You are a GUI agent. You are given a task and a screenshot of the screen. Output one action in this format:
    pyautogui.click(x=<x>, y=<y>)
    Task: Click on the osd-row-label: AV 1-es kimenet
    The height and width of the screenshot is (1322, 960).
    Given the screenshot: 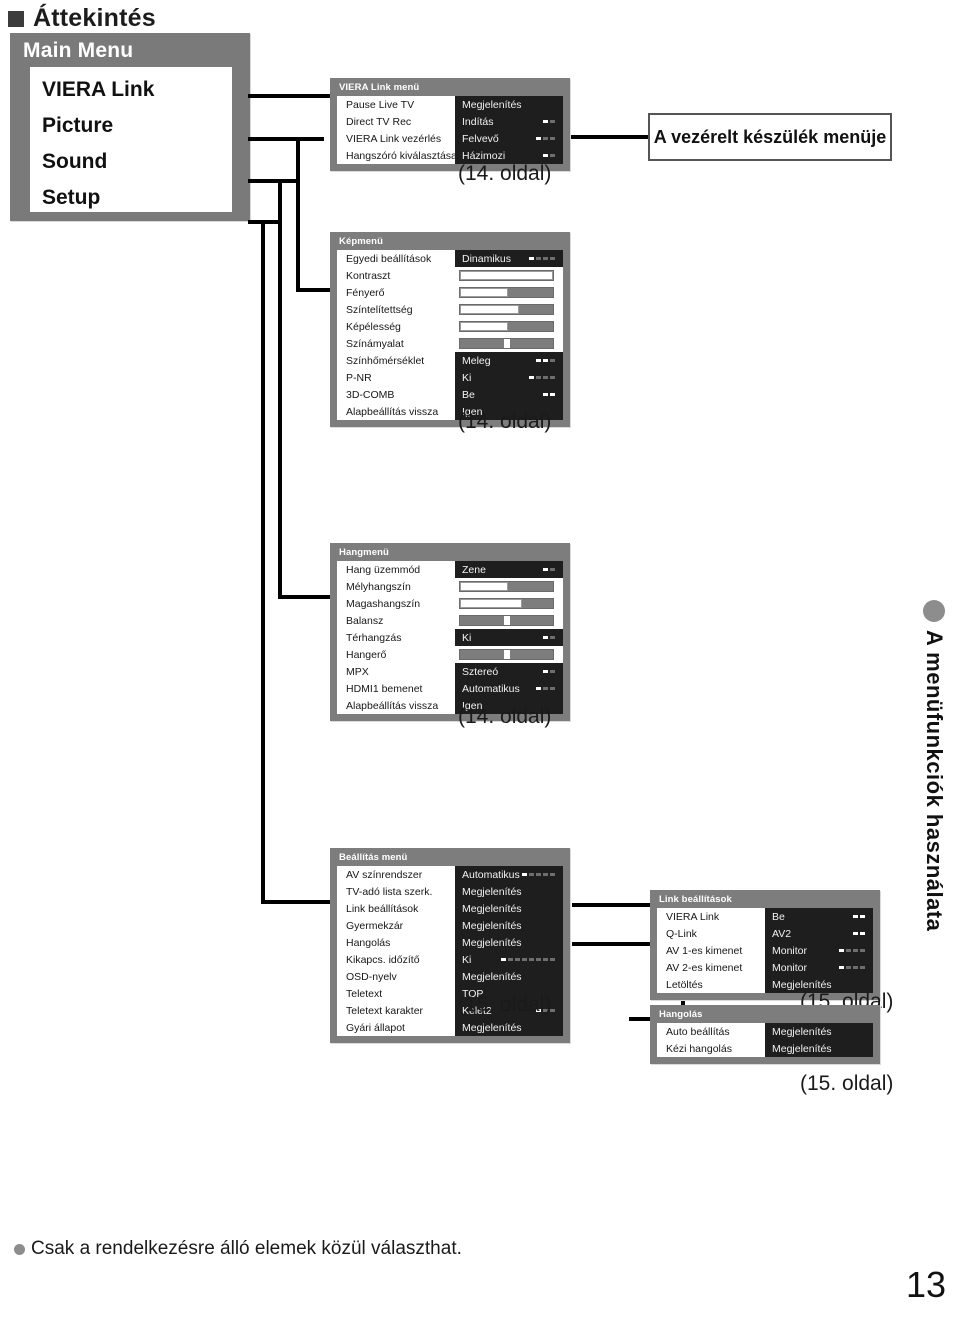 What is the action you would take?
    pyautogui.click(x=704, y=950)
    